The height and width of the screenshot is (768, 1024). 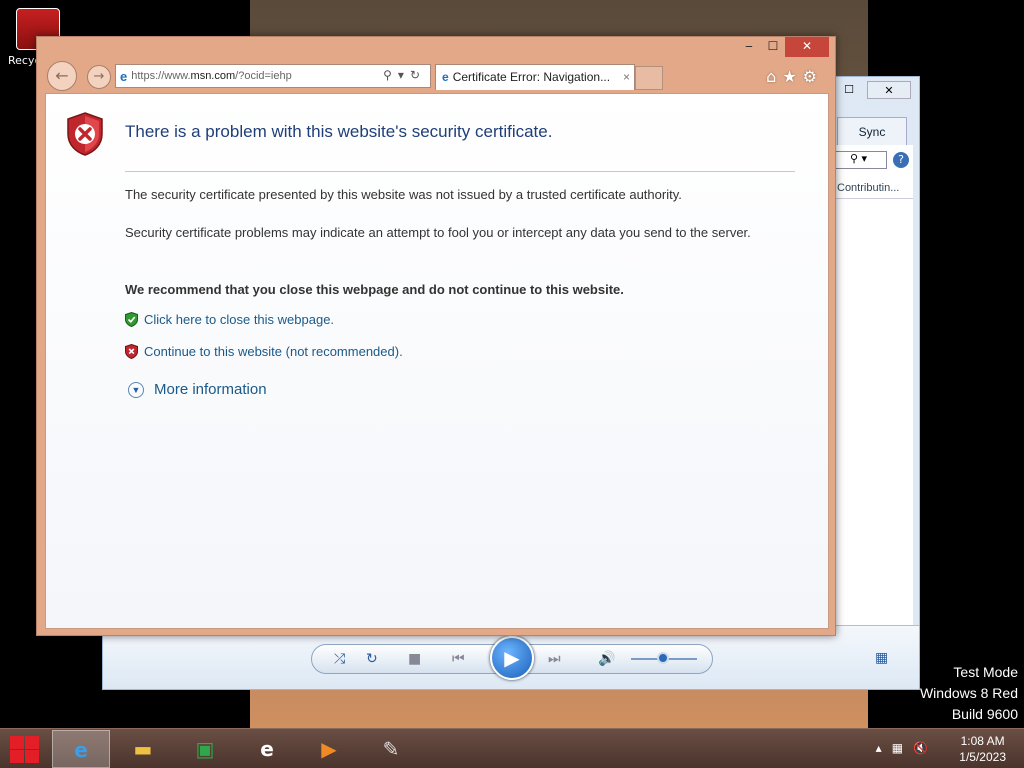 I want to click on watermark-line: Test Mode, so click(x=985, y=672).